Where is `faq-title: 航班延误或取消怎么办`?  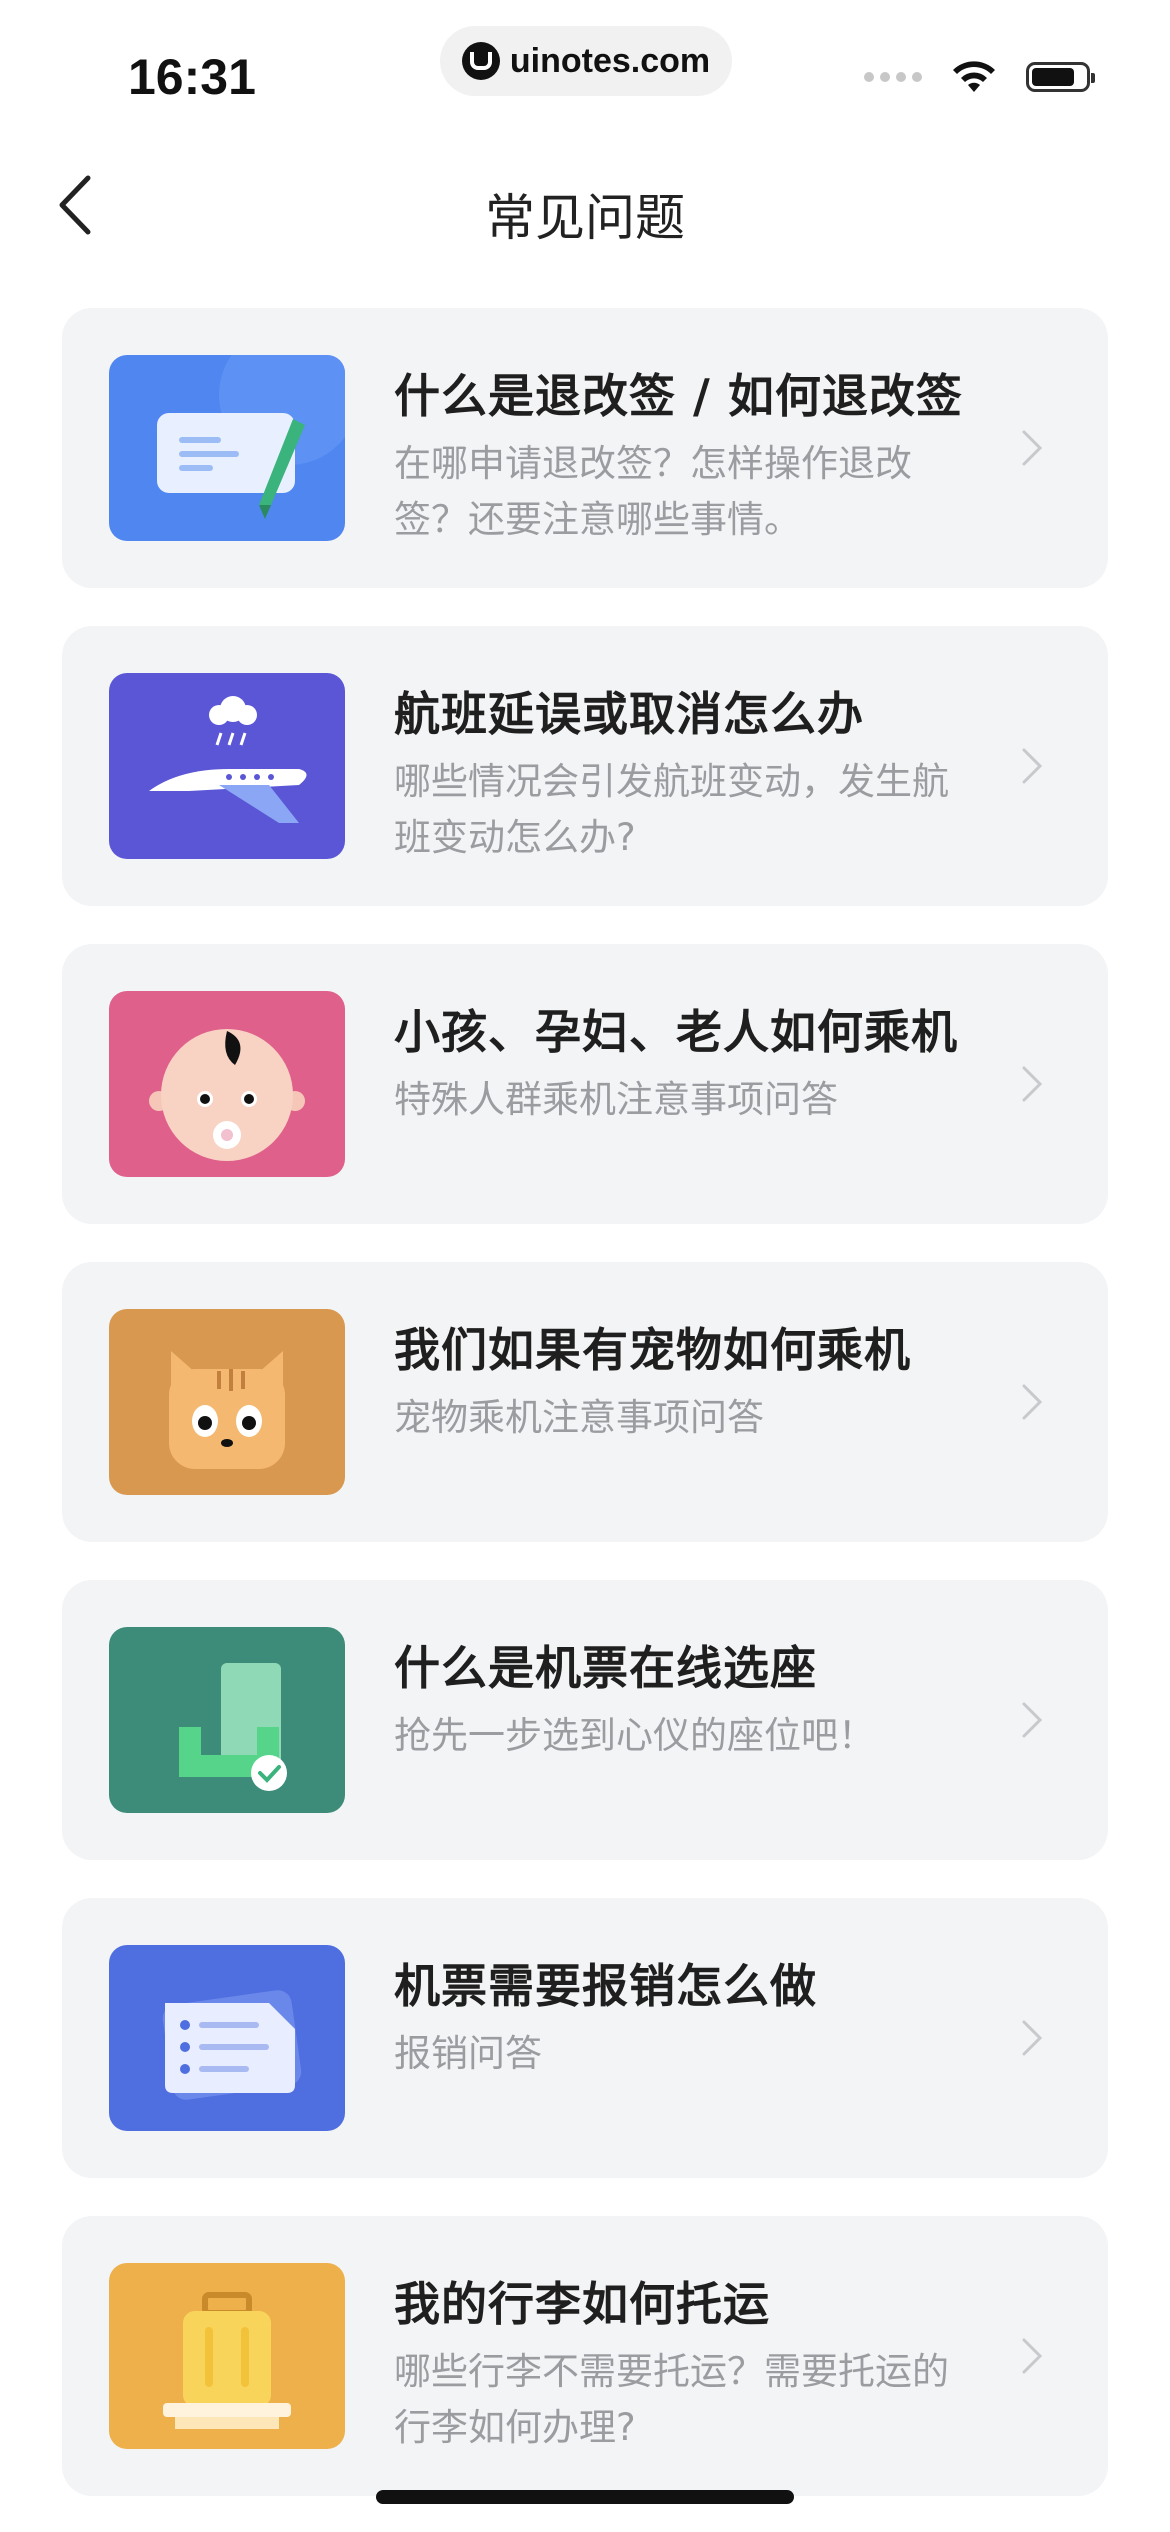 faq-title: 航班延误或取消怎么办 is located at coordinates (629, 714).